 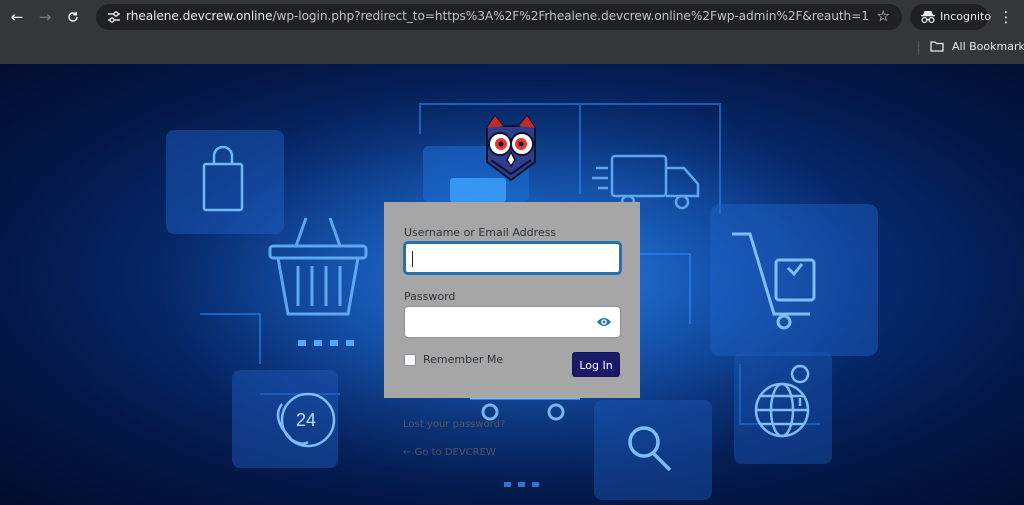 What do you see at coordinates (306, 420) in the screenshot?
I see `24-text: 24` at bounding box center [306, 420].